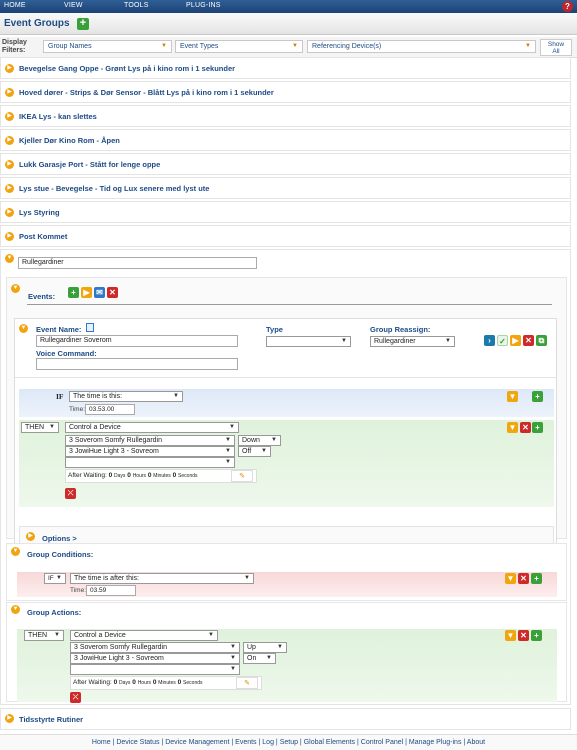  What do you see at coordinates (285, 212) in the screenshot?
I see `group-row: ▶ Lys Styring` at bounding box center [285, 212].